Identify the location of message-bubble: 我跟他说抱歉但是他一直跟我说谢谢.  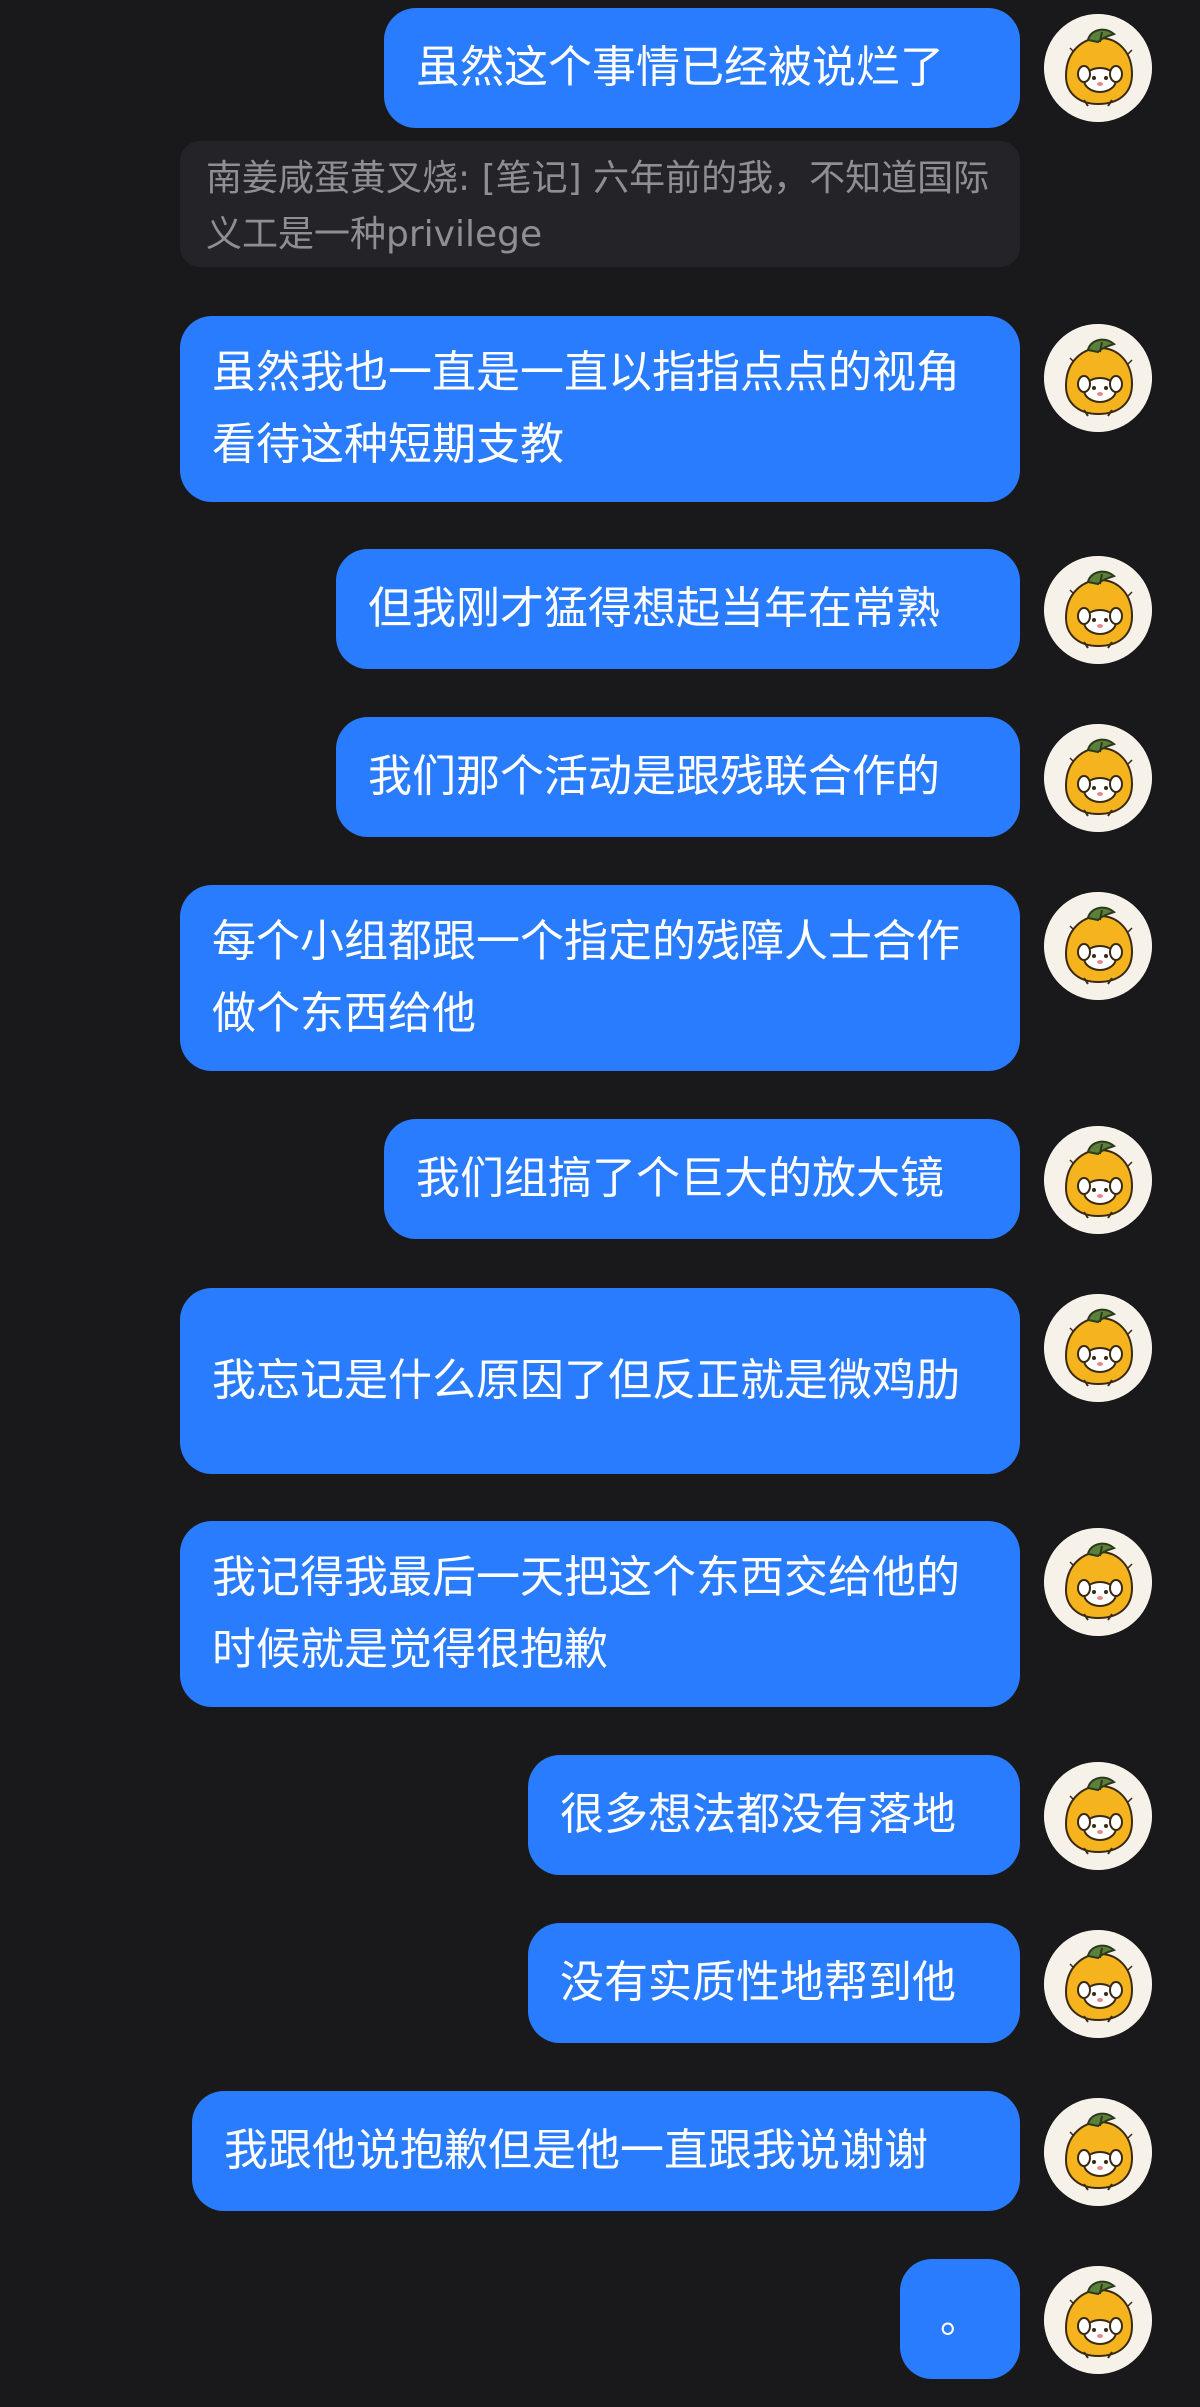
(606, 2151).